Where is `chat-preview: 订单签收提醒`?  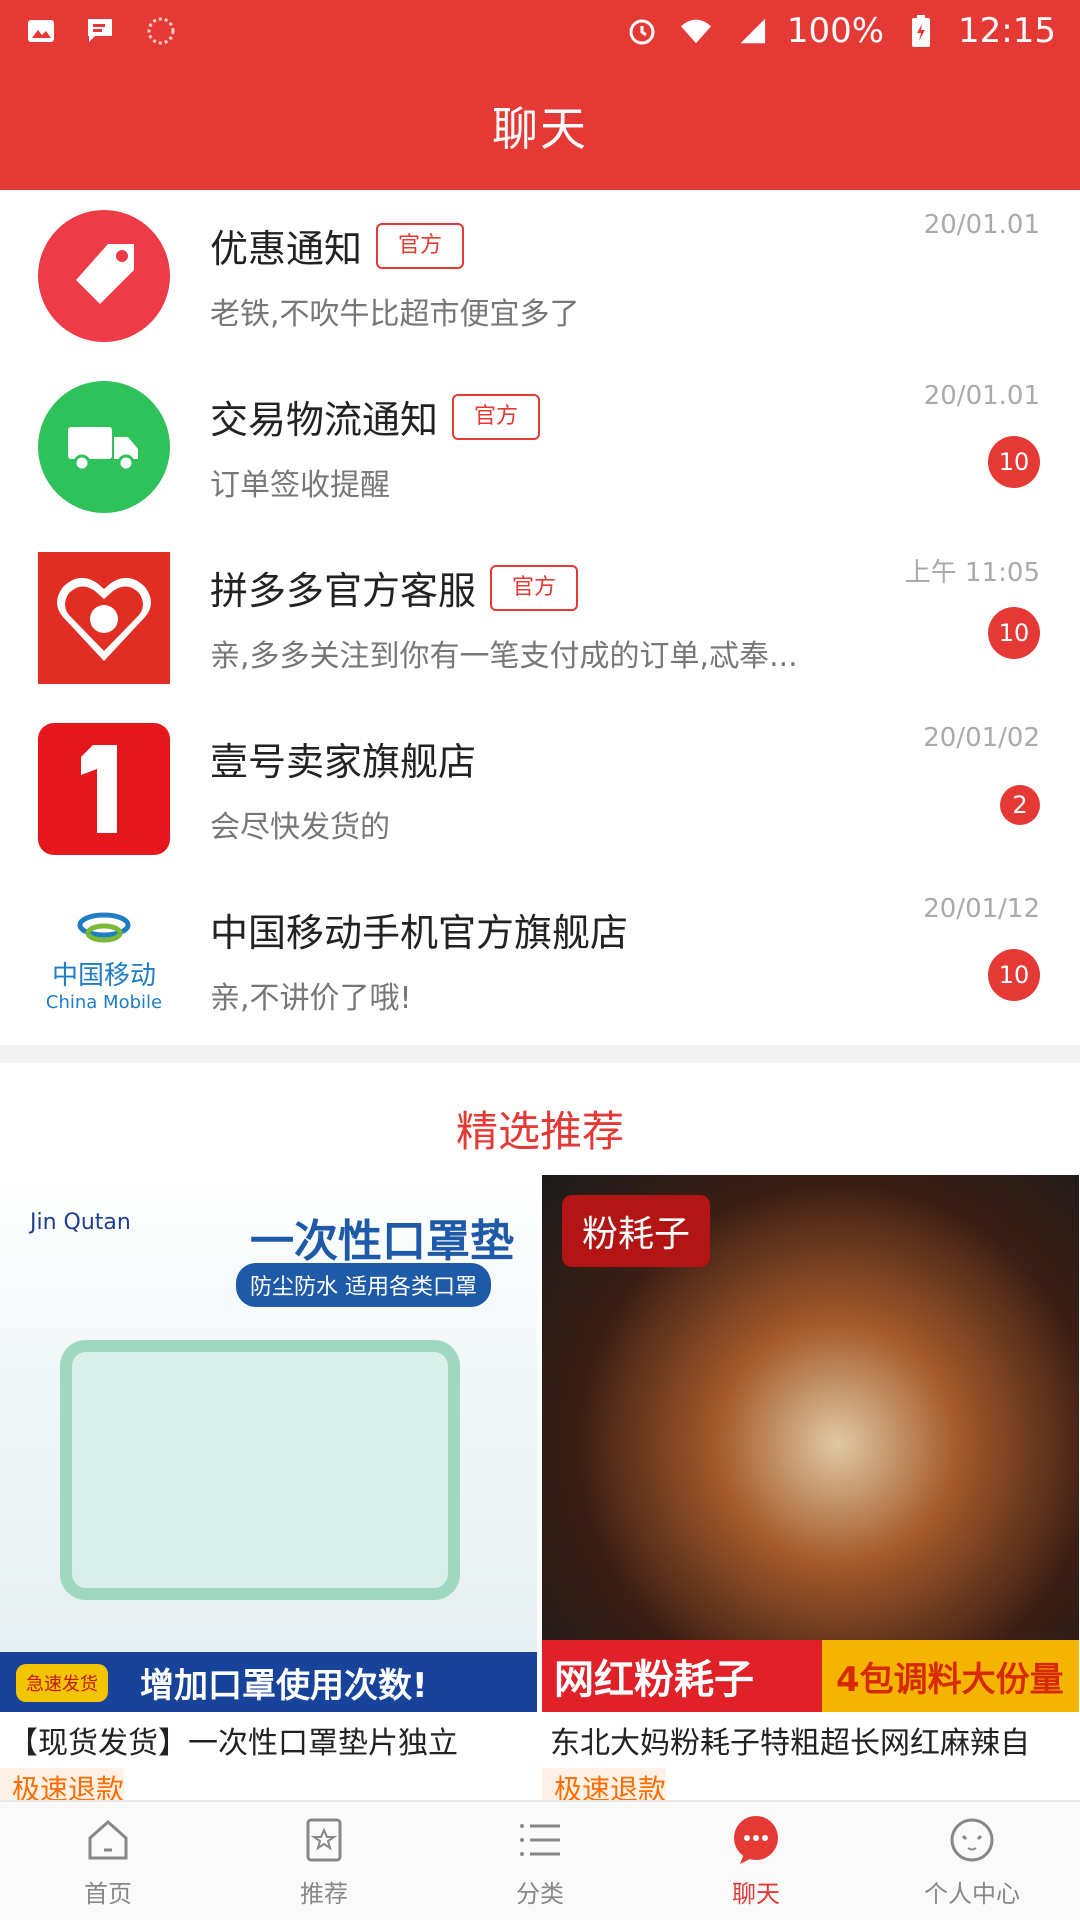 chat-preview: 订单签收提醒 is located at coordinates (300, 485).